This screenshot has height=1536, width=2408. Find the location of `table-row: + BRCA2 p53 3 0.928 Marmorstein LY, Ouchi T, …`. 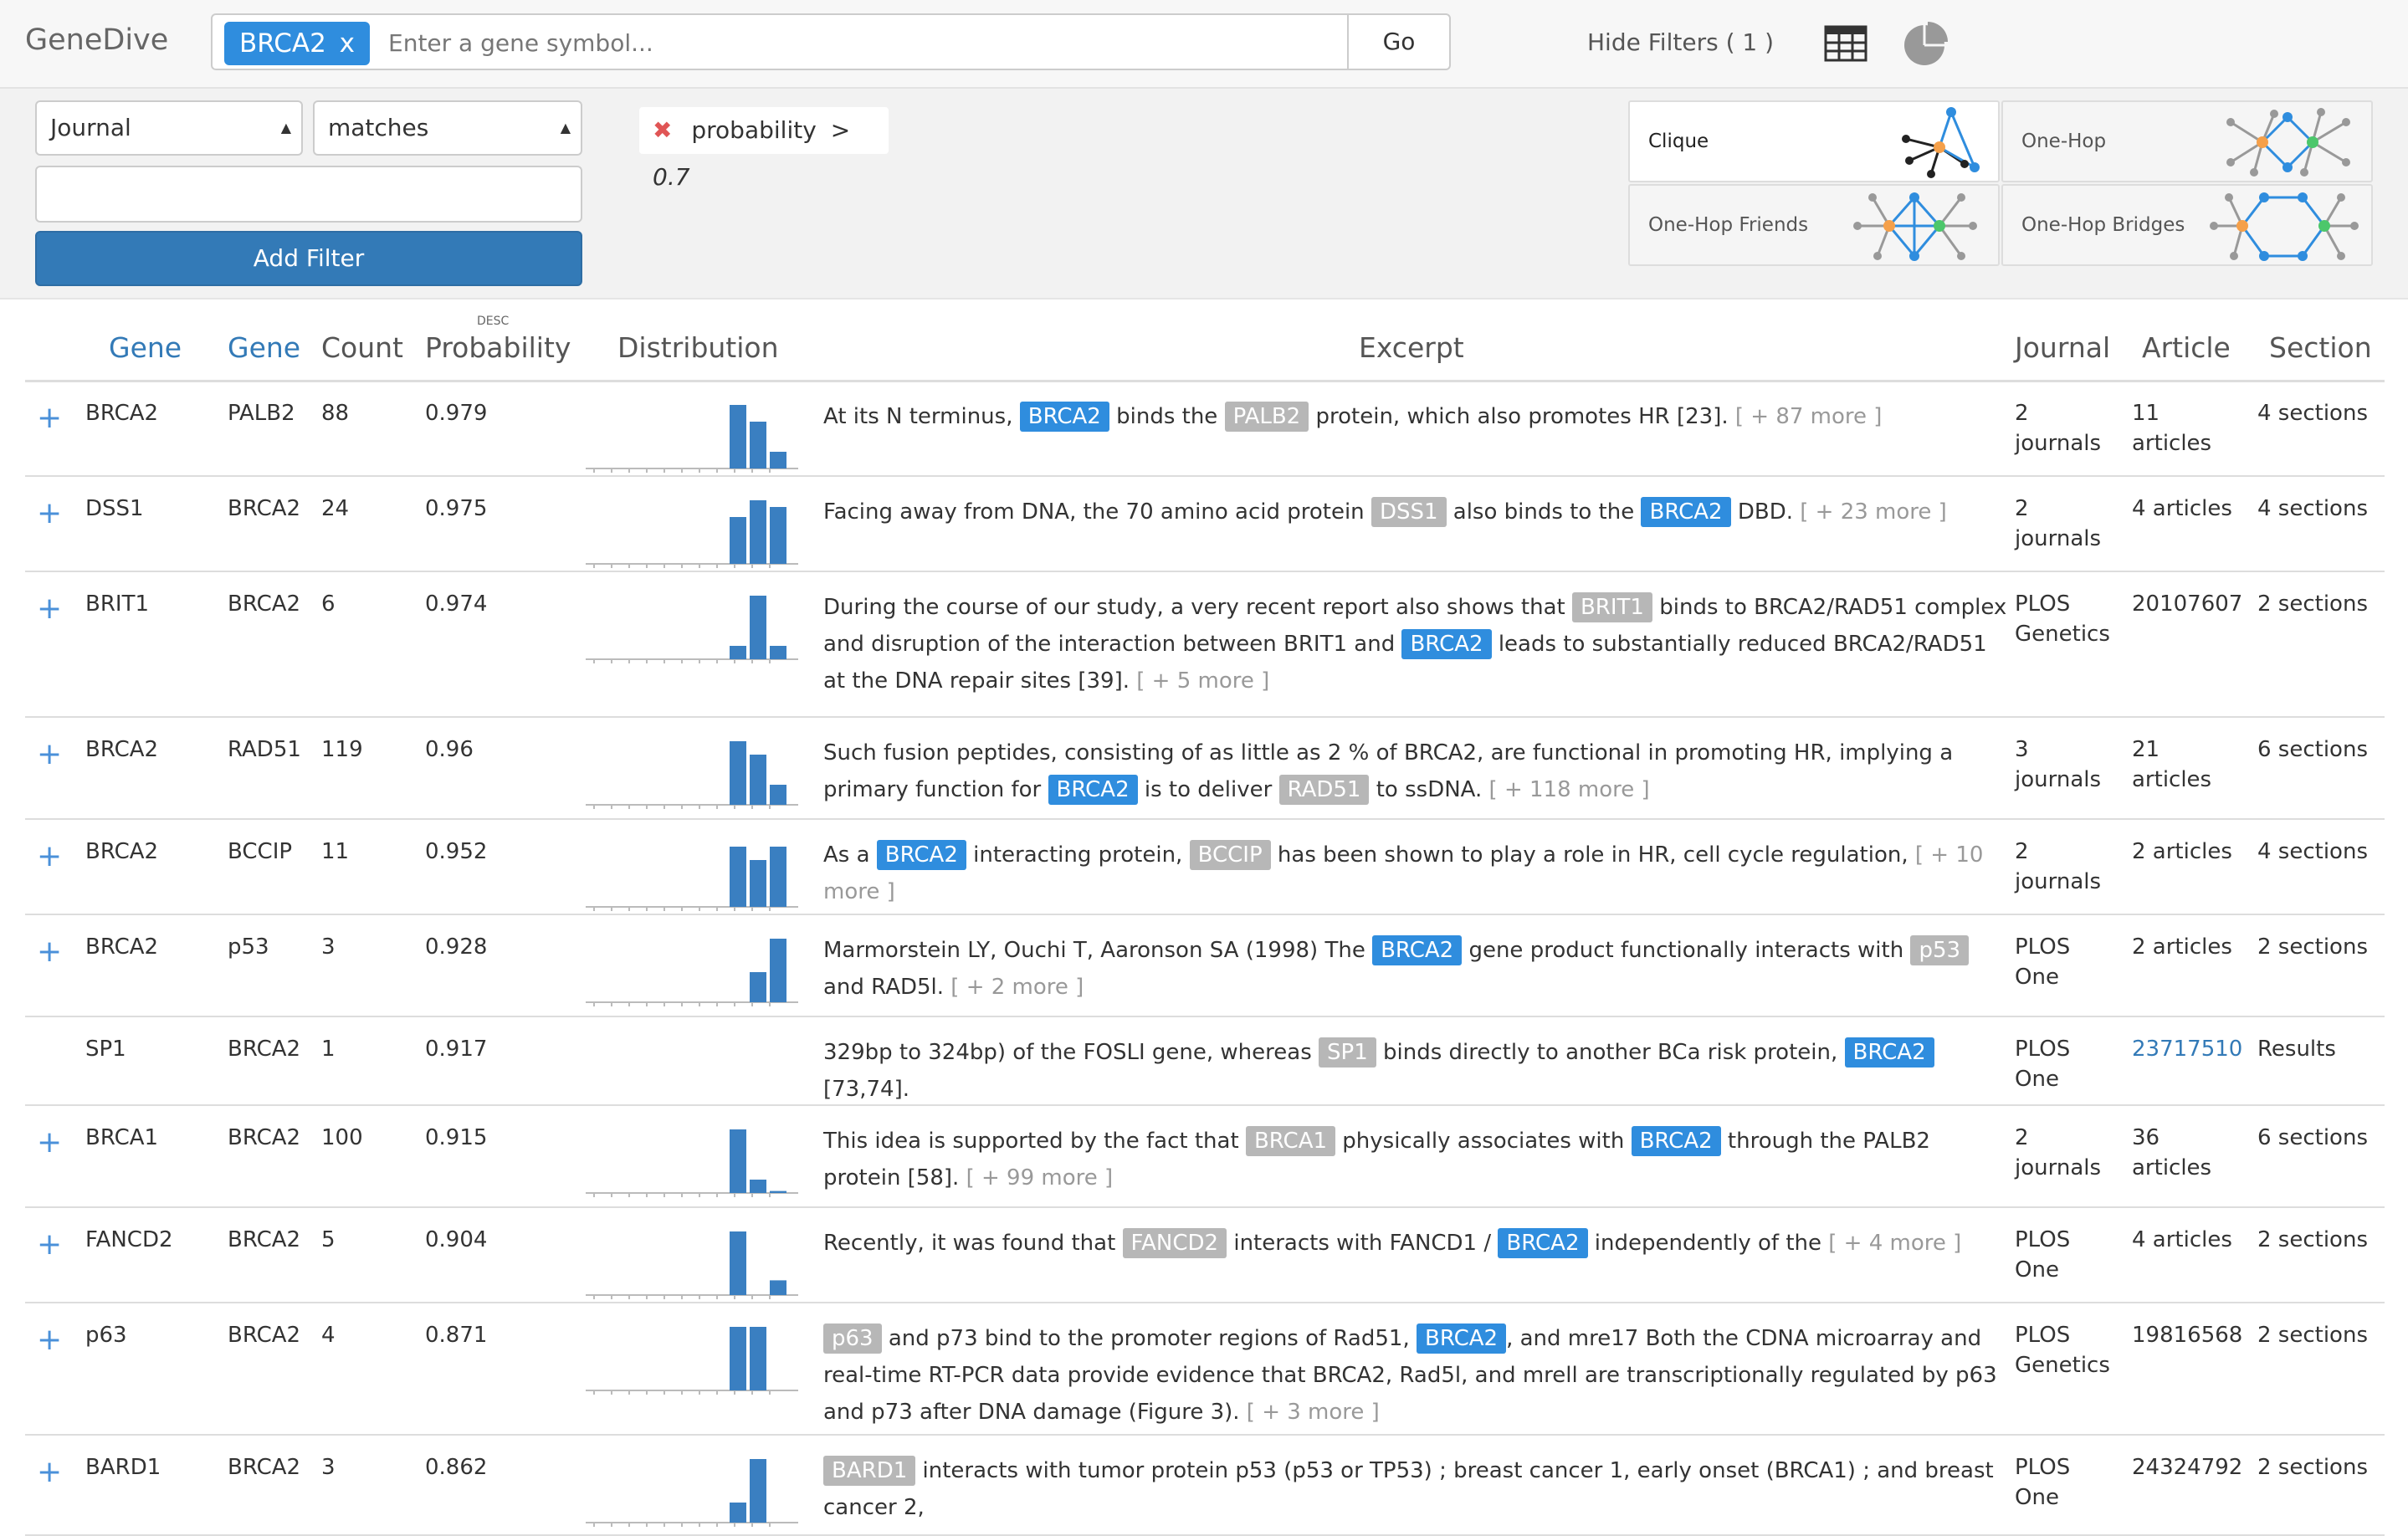

table-row: + BRCA2 p53 3 0.928 Marmorstein LY, Ouchi T, … is located at coordinates (1205, 965).